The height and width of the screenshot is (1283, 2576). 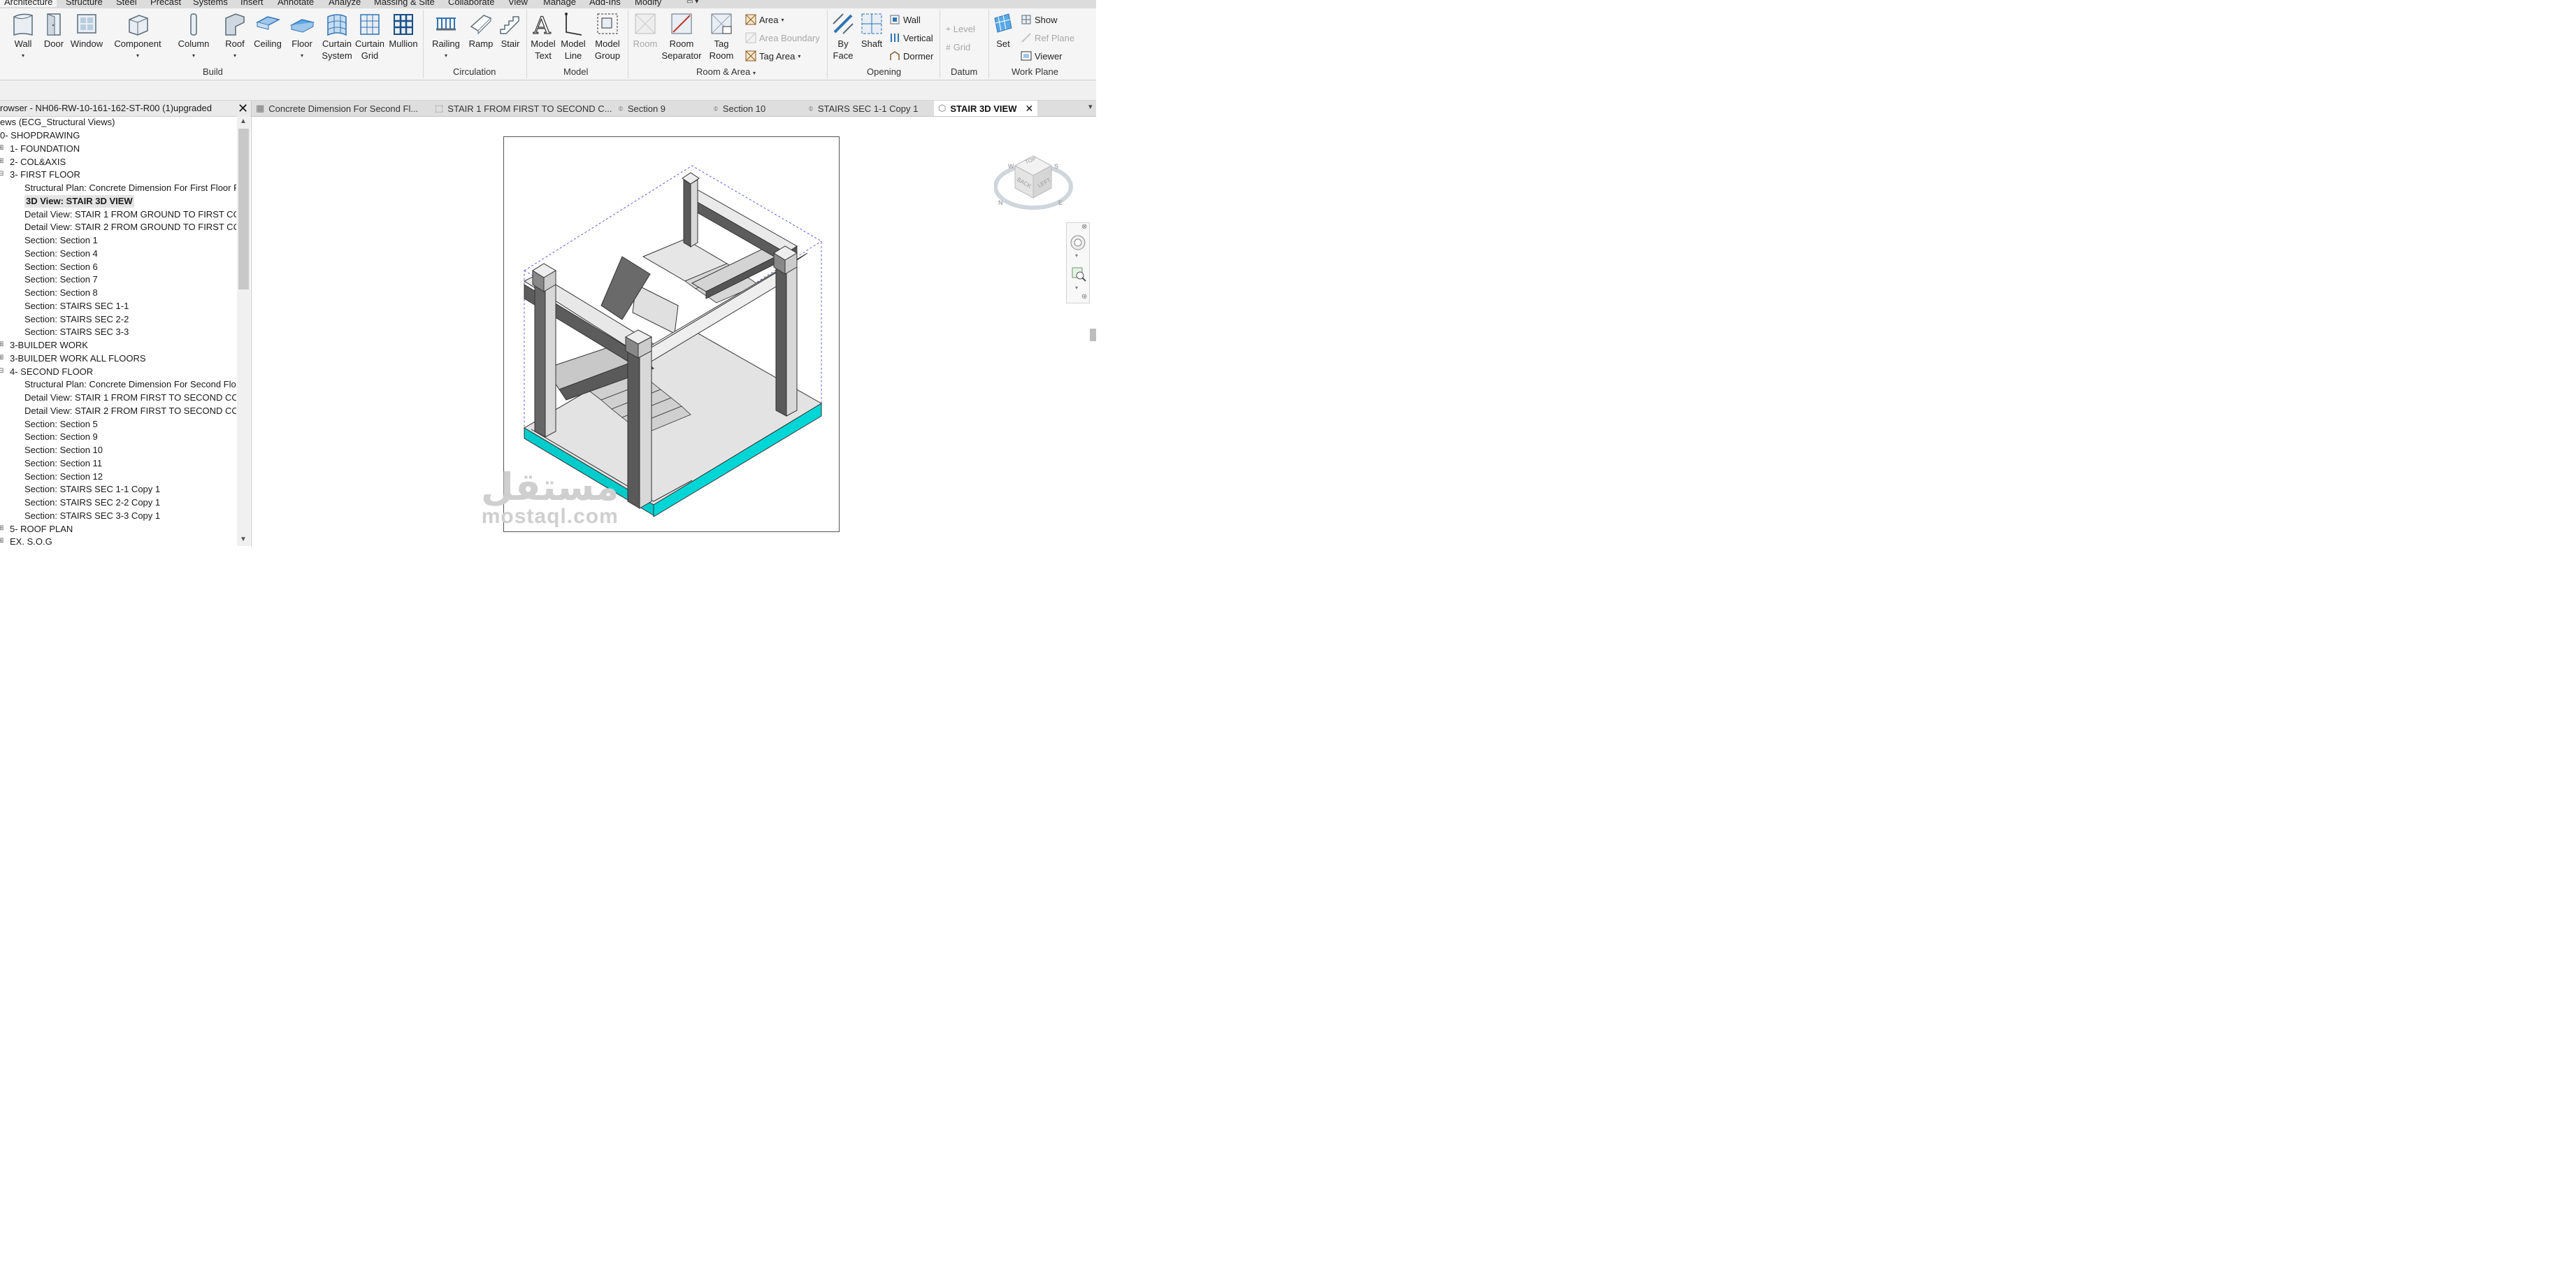 What do you see at coordinates (63, 450) in the screenshot?
I see `tree-item: Section: Section 10` at bounding box center [63, 450].